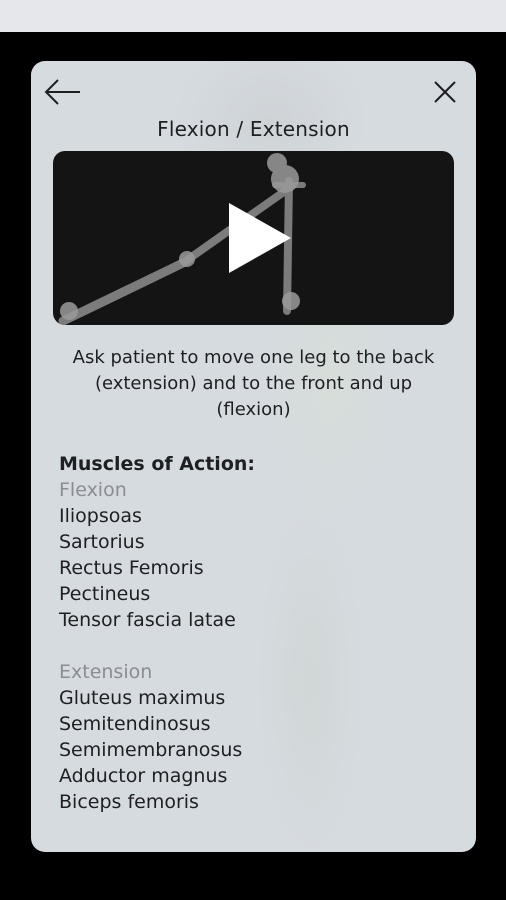  Describe the element at coordinates (253, 129) in the screenshot. I see `dialog-title: Flexion / Extension` at that location.